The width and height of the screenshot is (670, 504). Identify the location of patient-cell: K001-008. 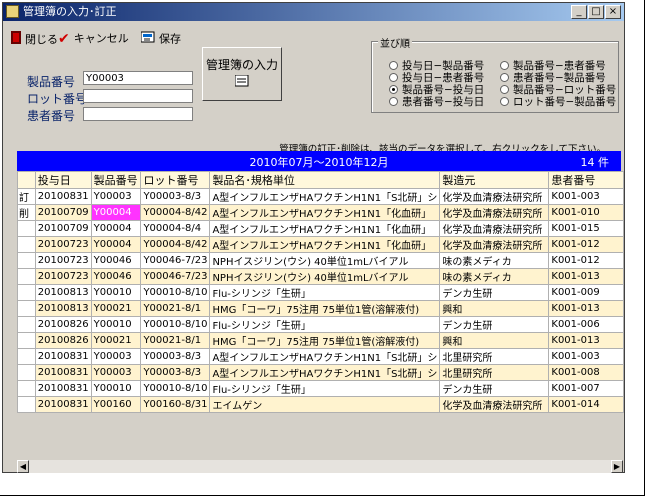
(586, 372).